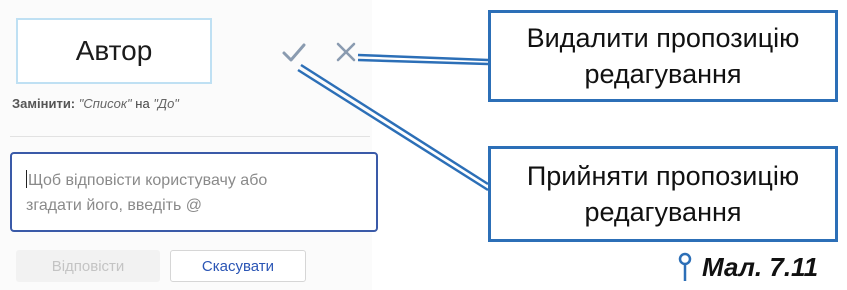 The width and height of the screenshot is (847, 290). Describe the element at coordinates (663, 194) in the screenshot. I see `accept-suggestion-callout: Прийняти пропозицію редагування` at that location.